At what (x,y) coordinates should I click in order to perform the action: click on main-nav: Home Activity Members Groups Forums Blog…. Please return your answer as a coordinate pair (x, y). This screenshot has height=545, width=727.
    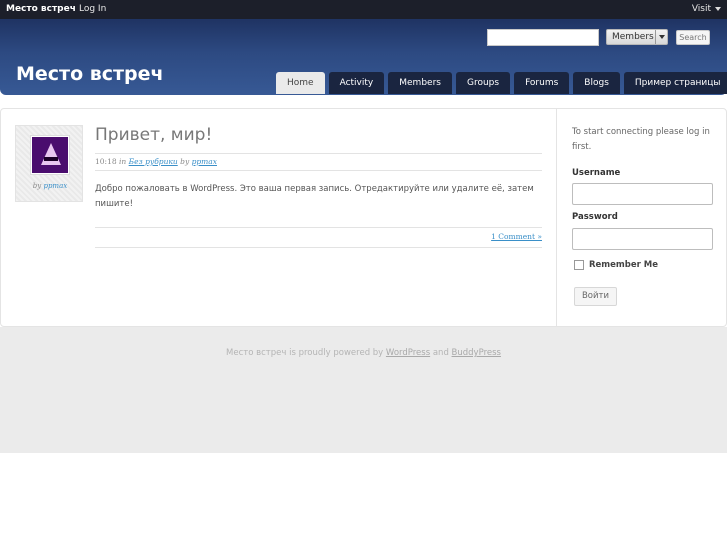
    Looking at the image, I should click on (501, 83).